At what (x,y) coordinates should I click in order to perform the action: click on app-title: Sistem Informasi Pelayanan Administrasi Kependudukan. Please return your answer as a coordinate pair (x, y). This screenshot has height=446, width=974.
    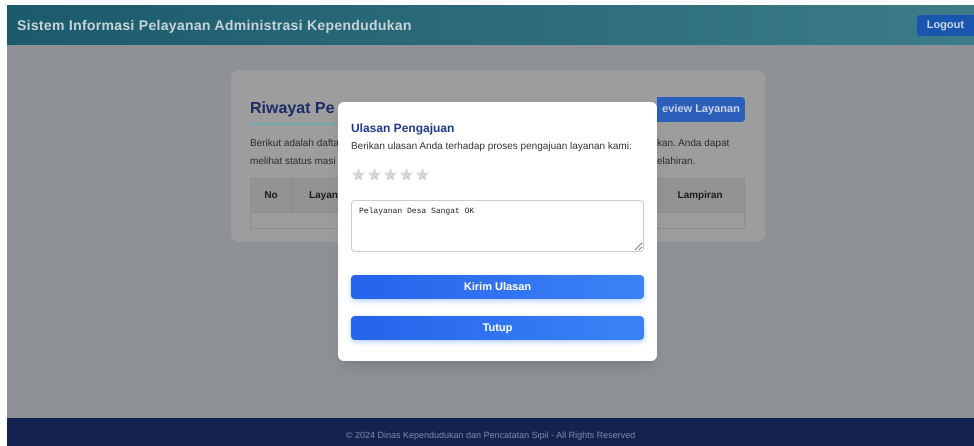
    Looking at the image, I should click on (214, 25).